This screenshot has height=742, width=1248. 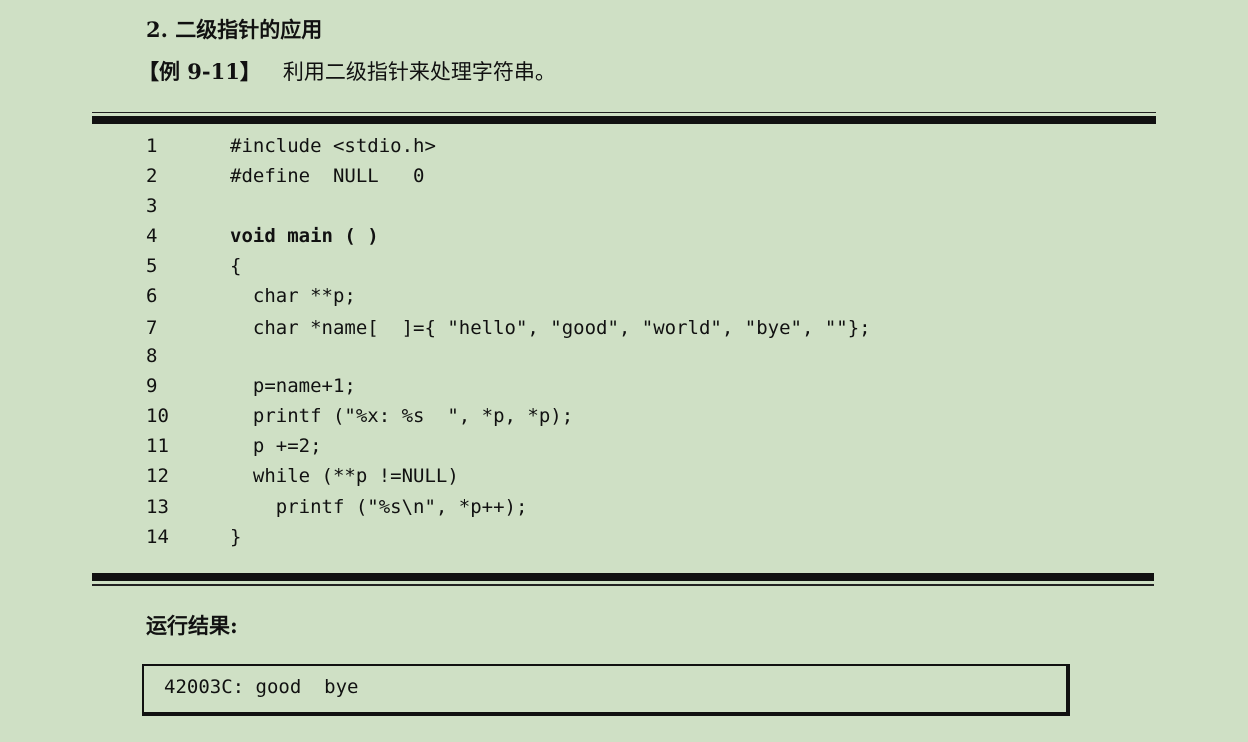 I want to click on code-text: printf ("%x: %s ", *p, *p);, so click(x=402, y=416).